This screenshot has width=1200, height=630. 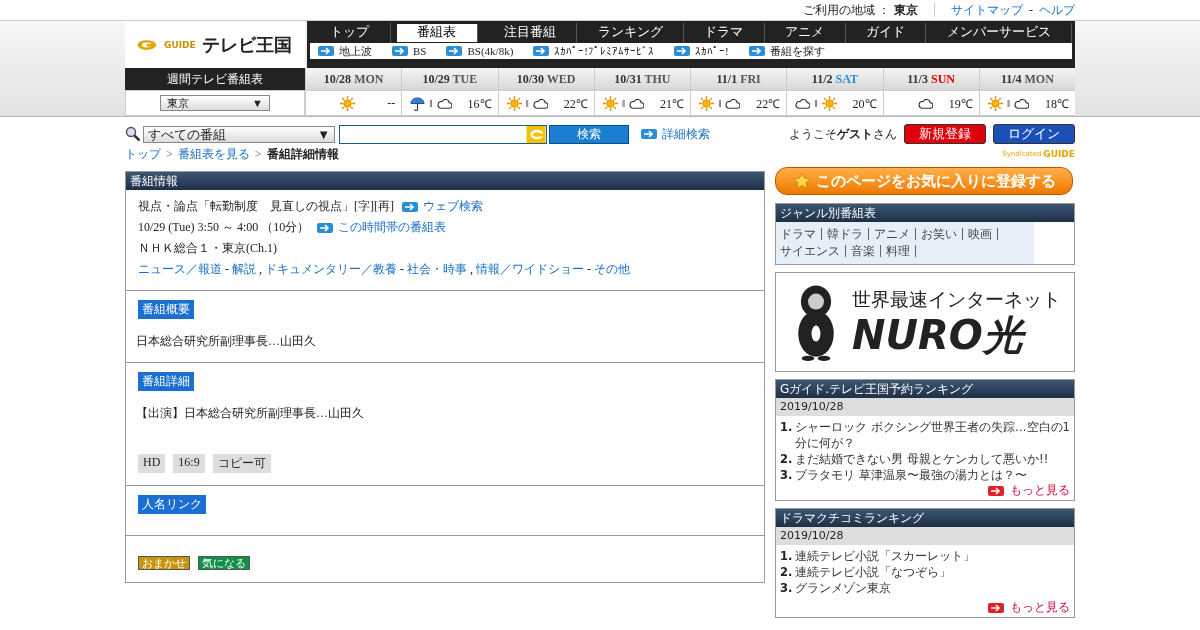 I want to click on genre-link: 社会・時事, so click(x=437, y=269).